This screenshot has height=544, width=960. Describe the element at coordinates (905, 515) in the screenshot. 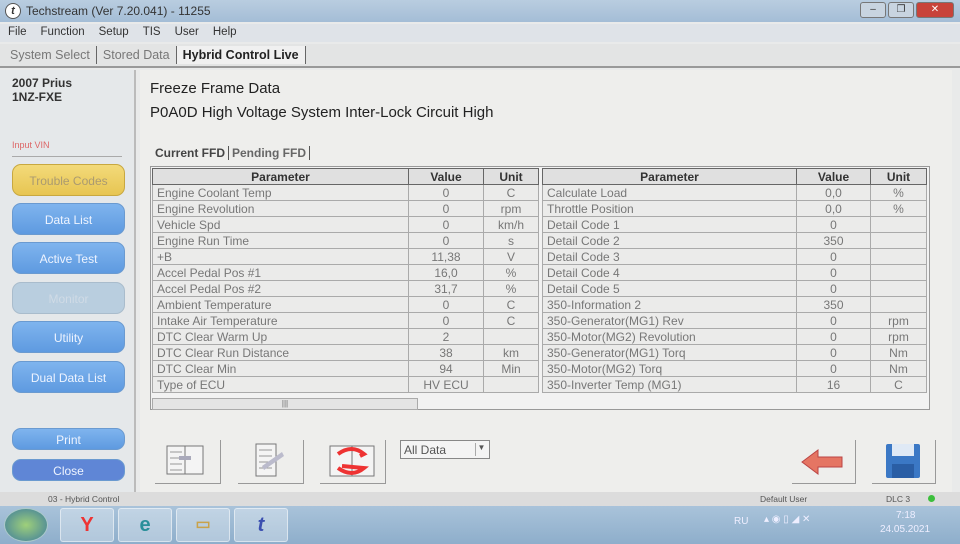

I see `clock-time: 7:18` at that location.